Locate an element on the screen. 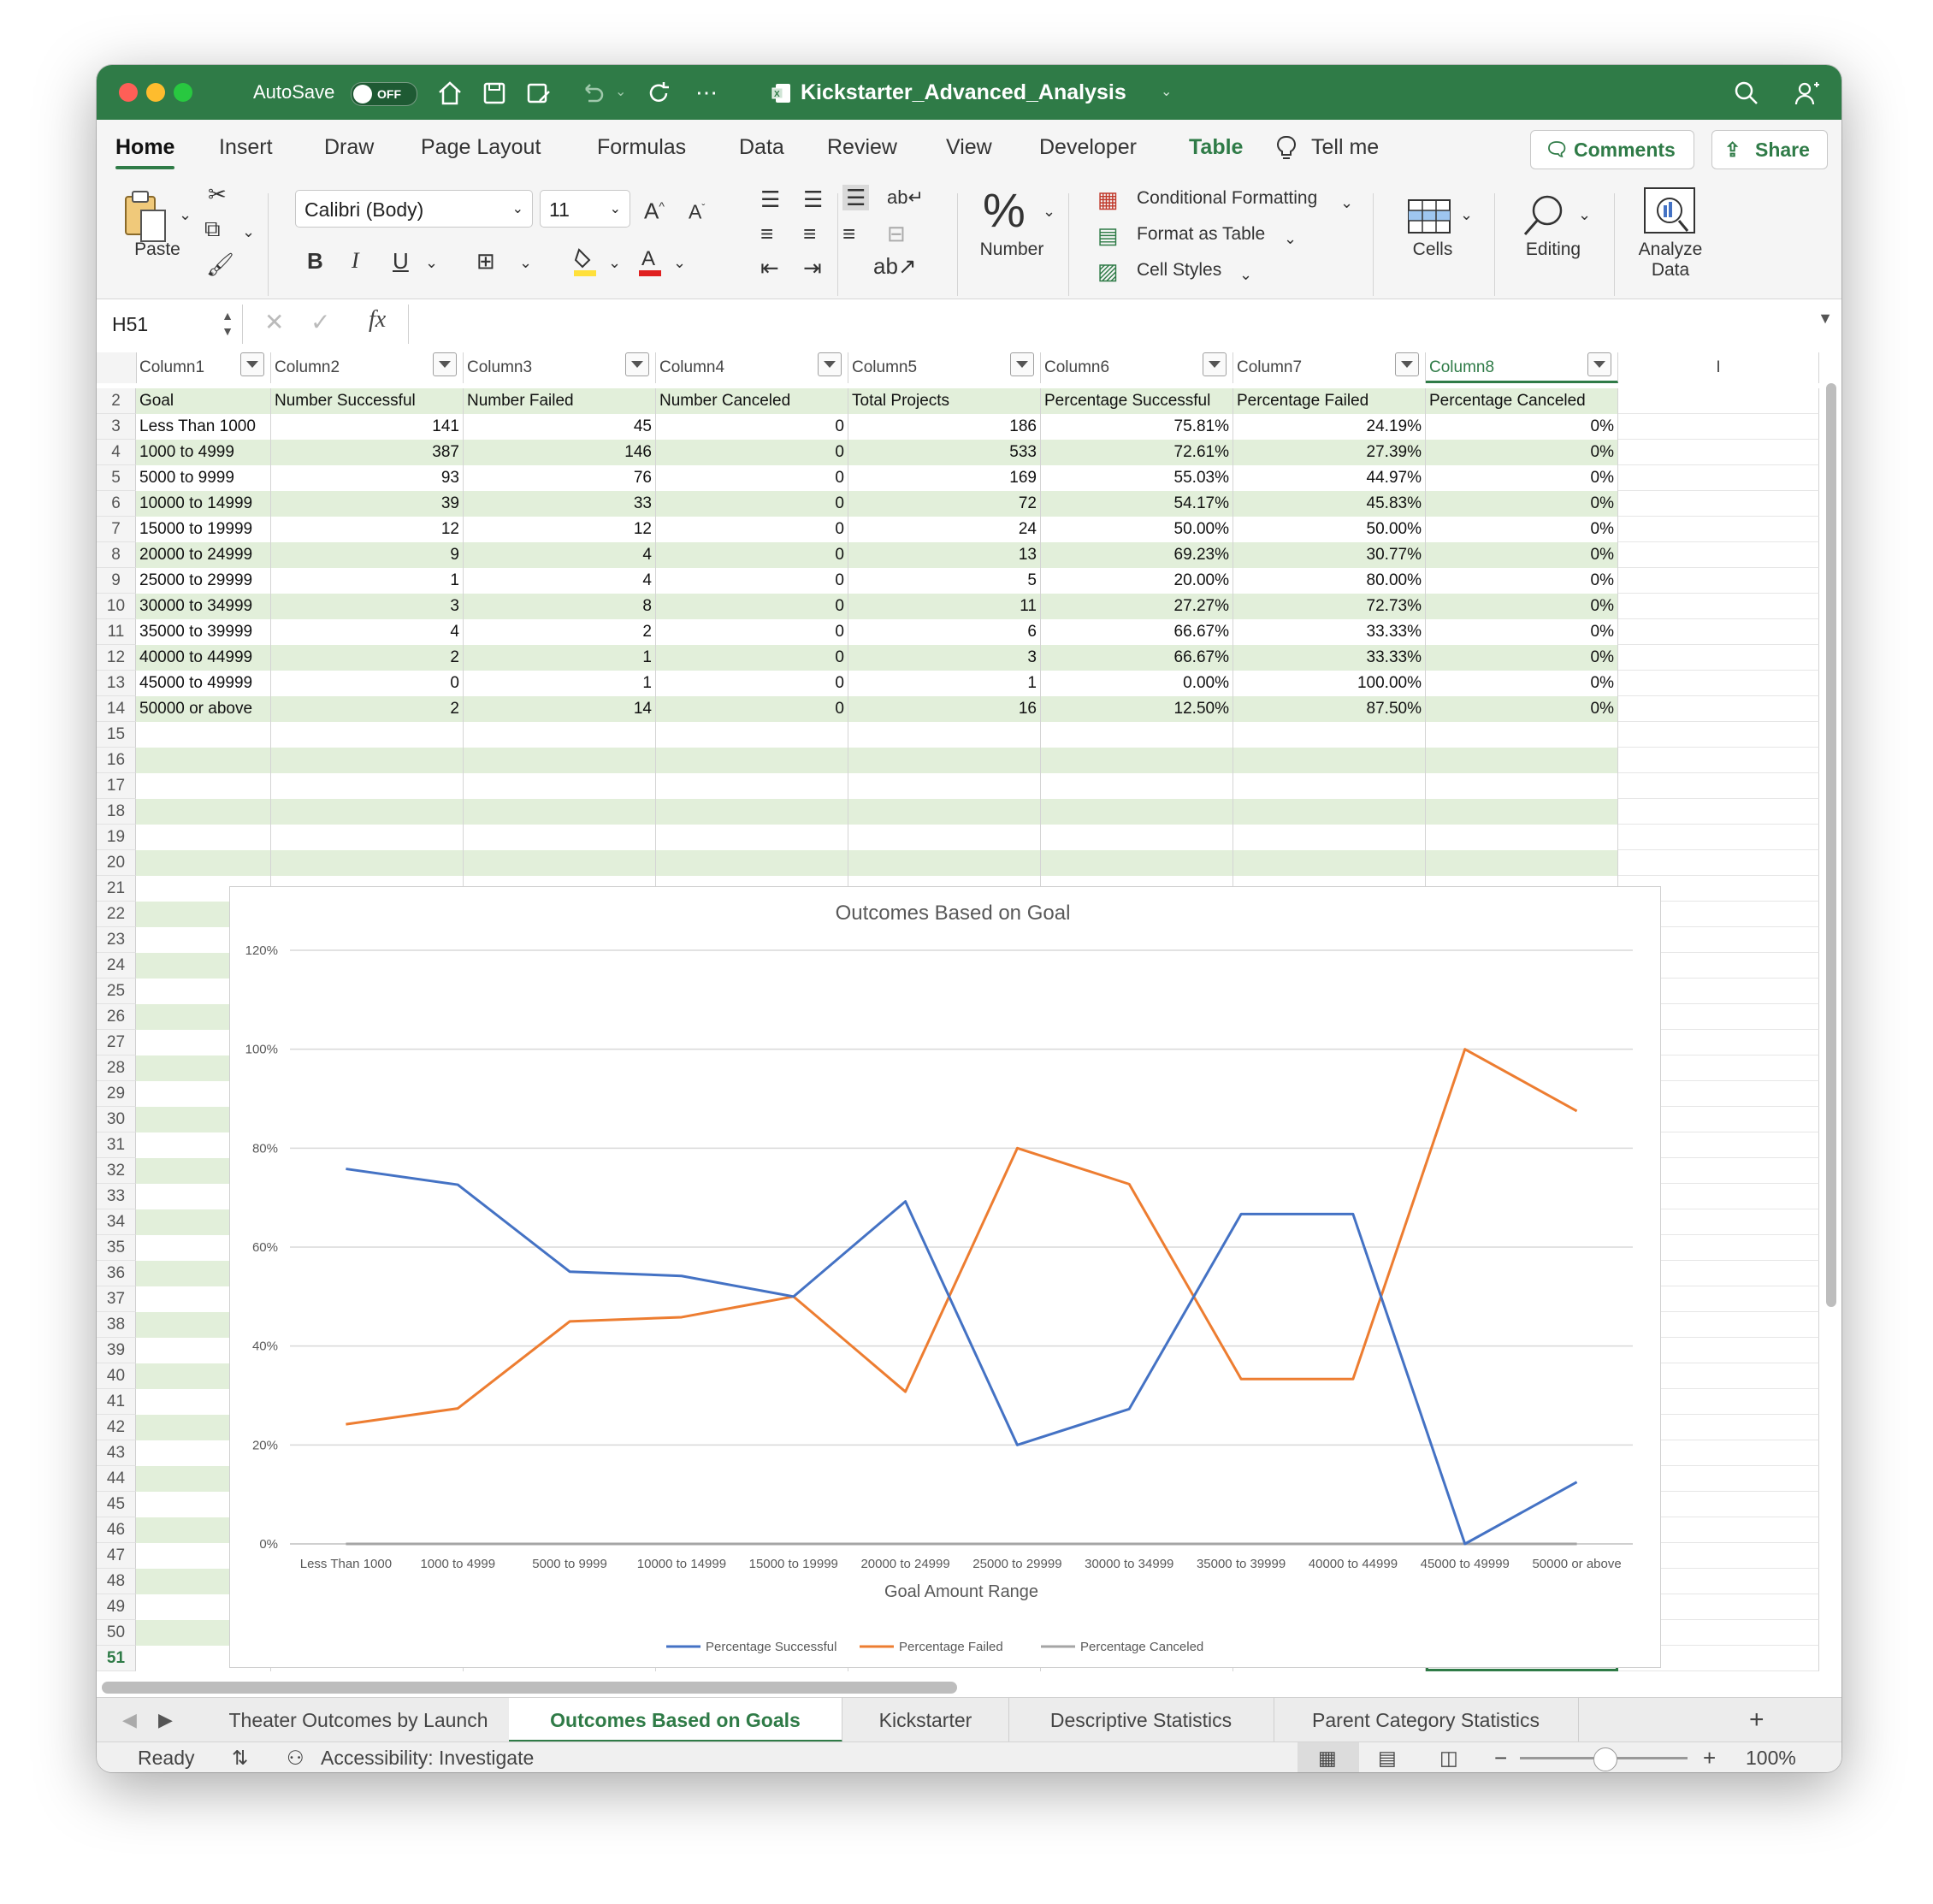  tab-home: Home is located at coordinates (145, 147).